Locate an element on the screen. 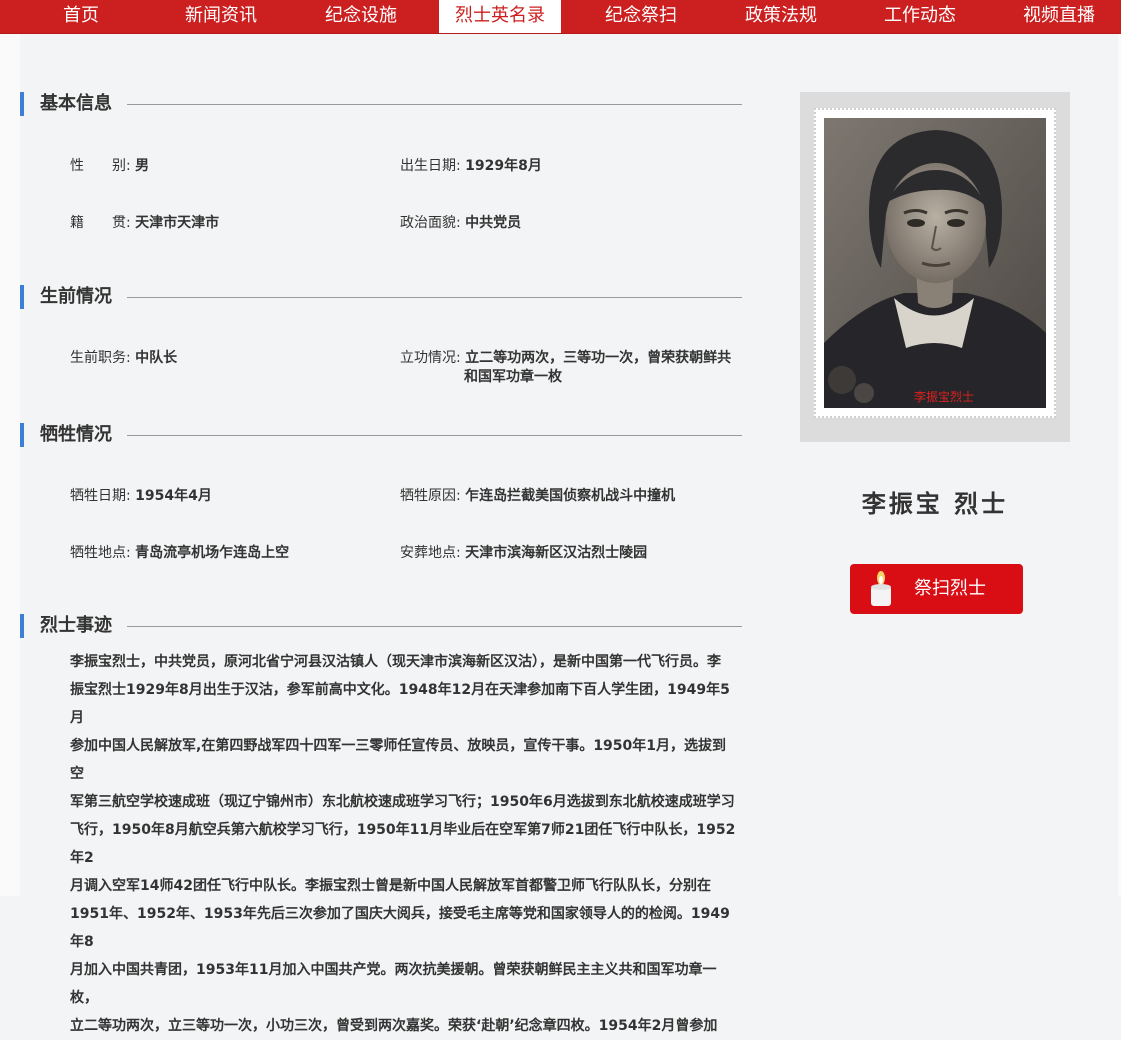 This screenshot has width=1121, height=1040. native-place-field: 籍 贯: 天津市天津市 is located at coordinates (144, 223).